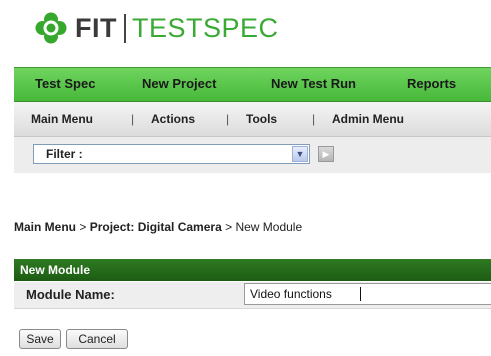 Image resolution: width=491 pixels, height=356 pixels. Describe the element at coordinates (62, 119) in the screenshot. I see `menu-main-menu: Main Menu` at that location.